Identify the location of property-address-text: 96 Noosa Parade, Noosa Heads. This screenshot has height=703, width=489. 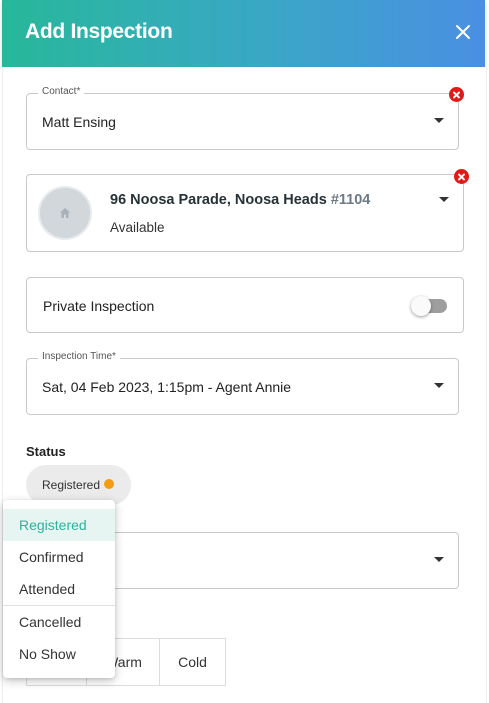
(218, 200).